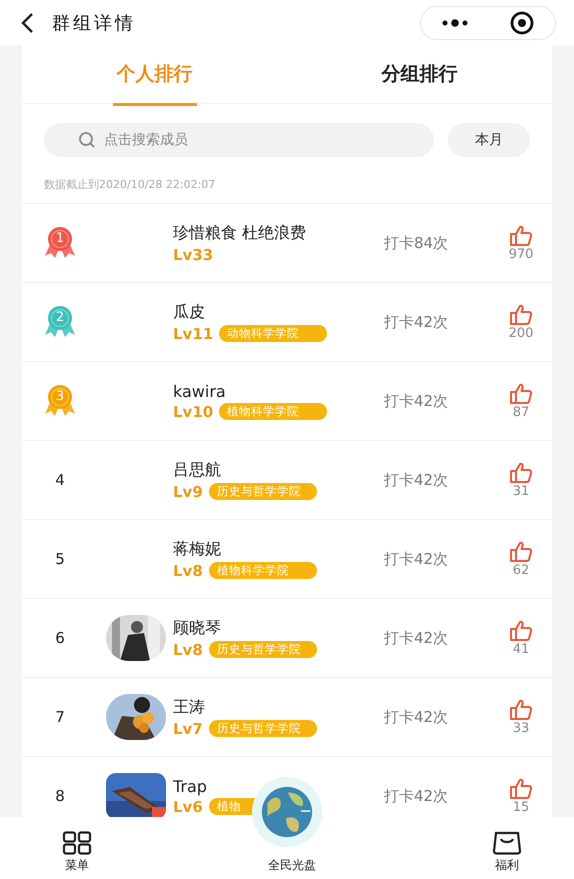 The image size is (574, 879). I want to click on ranking-row: 2 瓜皮 Lv11 动物科学学院 打卡42次 200, so click(287, 321).